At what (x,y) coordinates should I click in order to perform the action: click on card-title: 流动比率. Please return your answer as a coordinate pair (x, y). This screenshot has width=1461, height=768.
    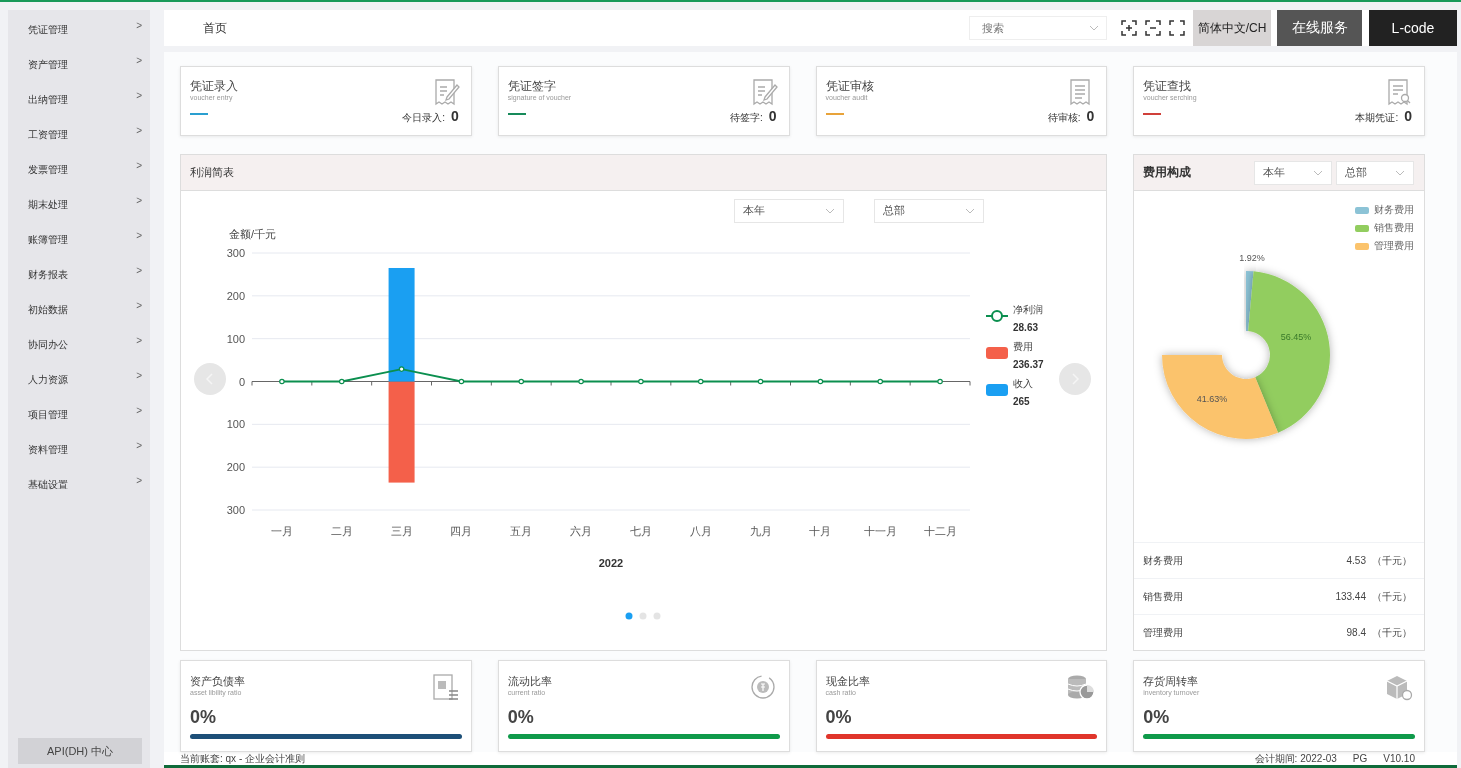
    Looking at the image, I should click on (530, 681).